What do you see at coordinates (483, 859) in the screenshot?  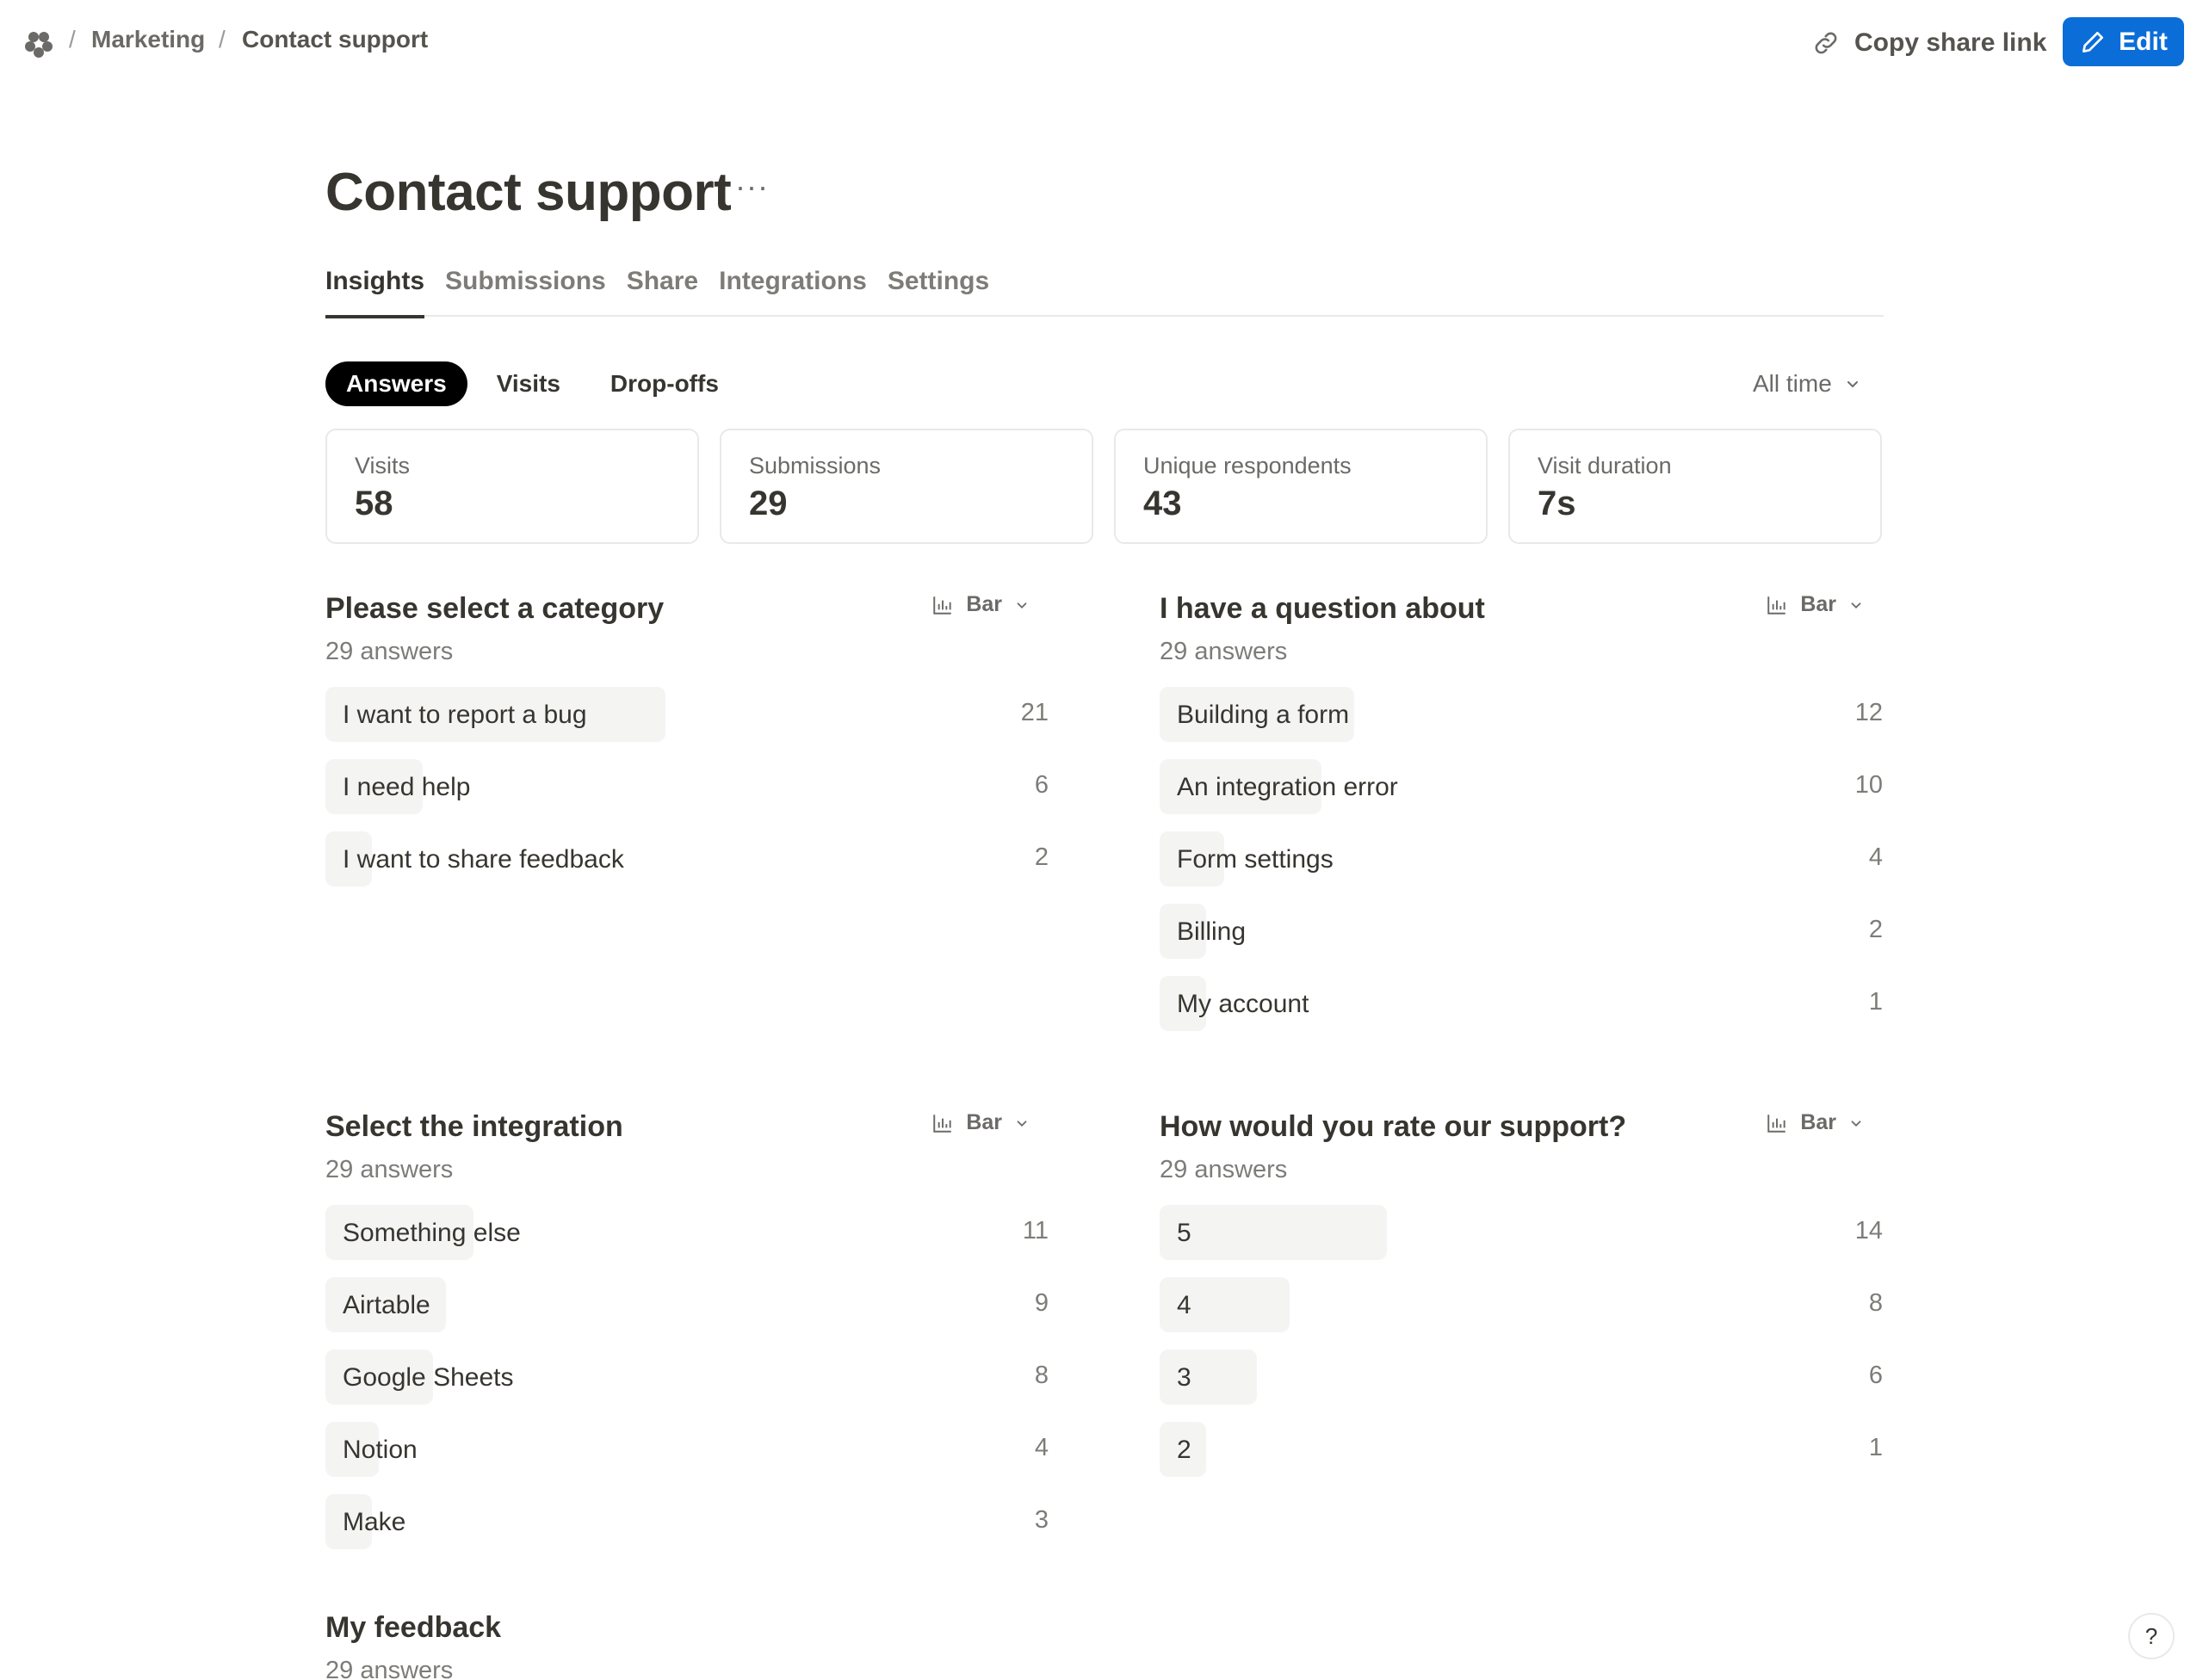 I see `answer-label: I want to share feedback` at bounding box center [483, 859].